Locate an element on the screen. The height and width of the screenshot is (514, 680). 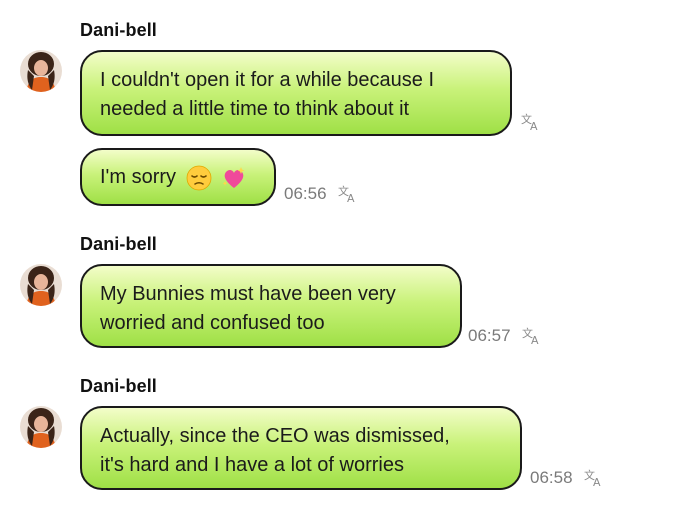
message-text-line: Actually, since the CEO was dismissed, is located at coordinates (275, 436).